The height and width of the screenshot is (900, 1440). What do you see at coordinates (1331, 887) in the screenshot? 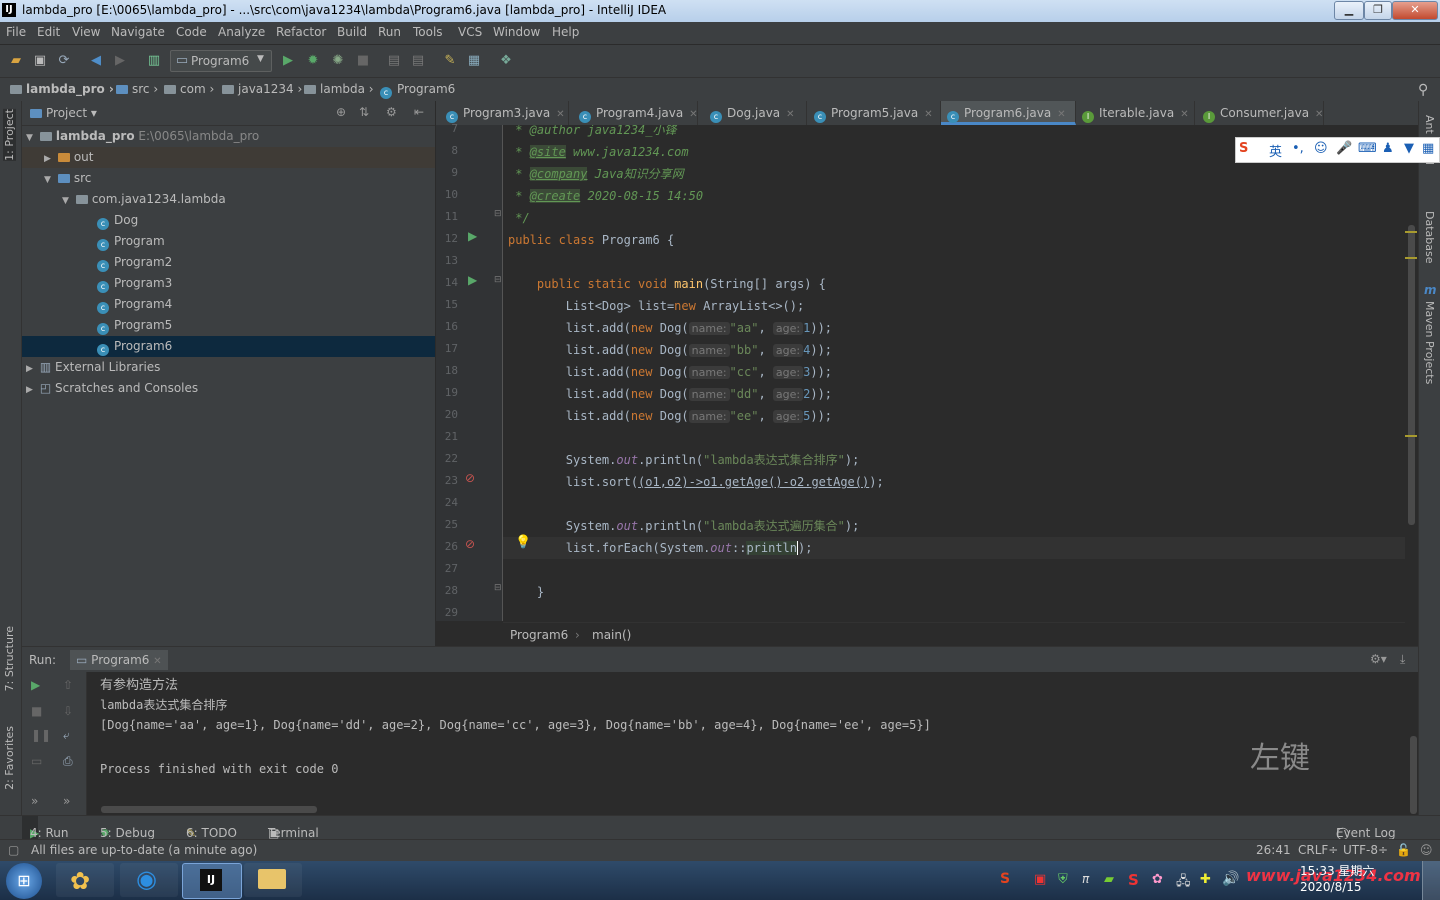
I see `clock-date: 2020/8/15` at bounding box center [1331, 887].